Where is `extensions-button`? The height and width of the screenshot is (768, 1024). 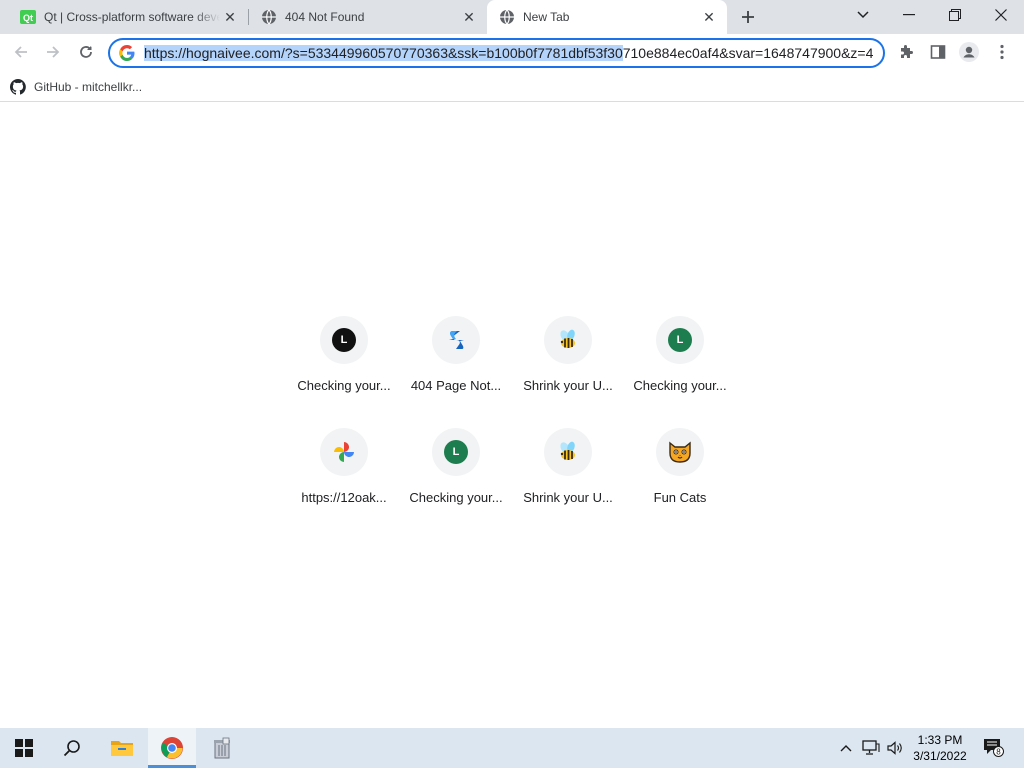 extensions-button is located at coordinates (906, 52).